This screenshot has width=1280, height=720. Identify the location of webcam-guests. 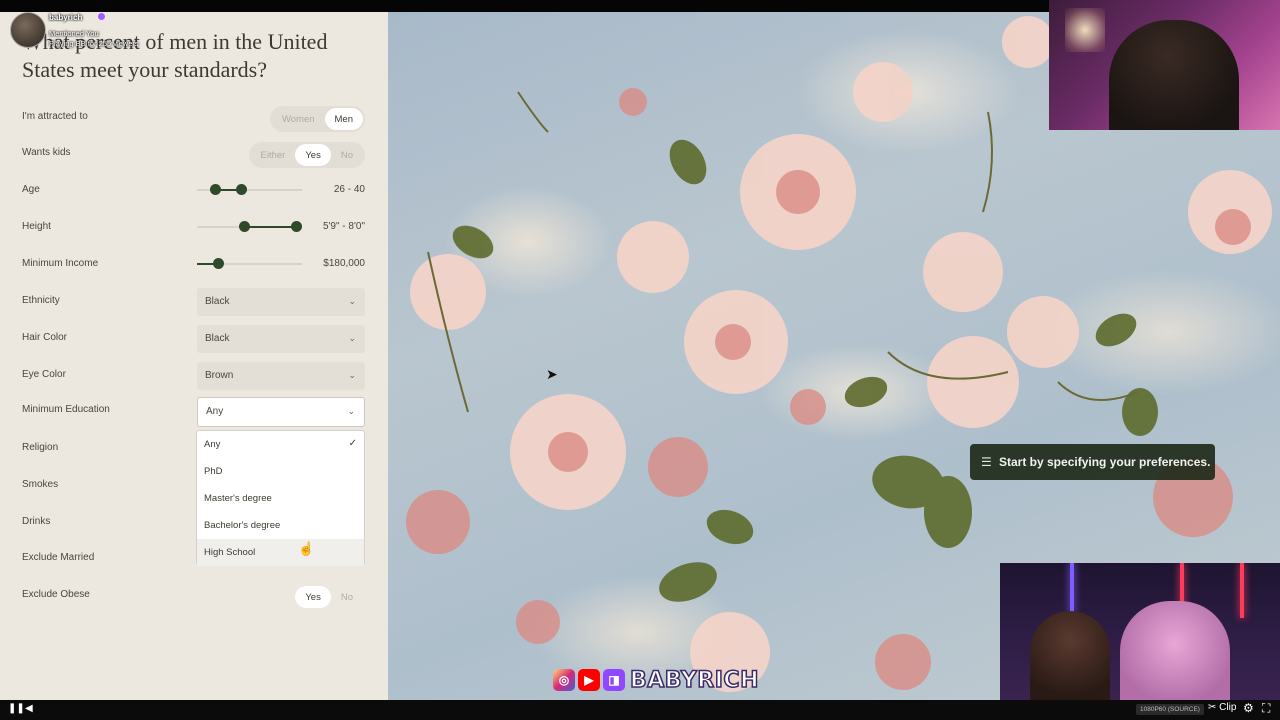
(1140, 635).